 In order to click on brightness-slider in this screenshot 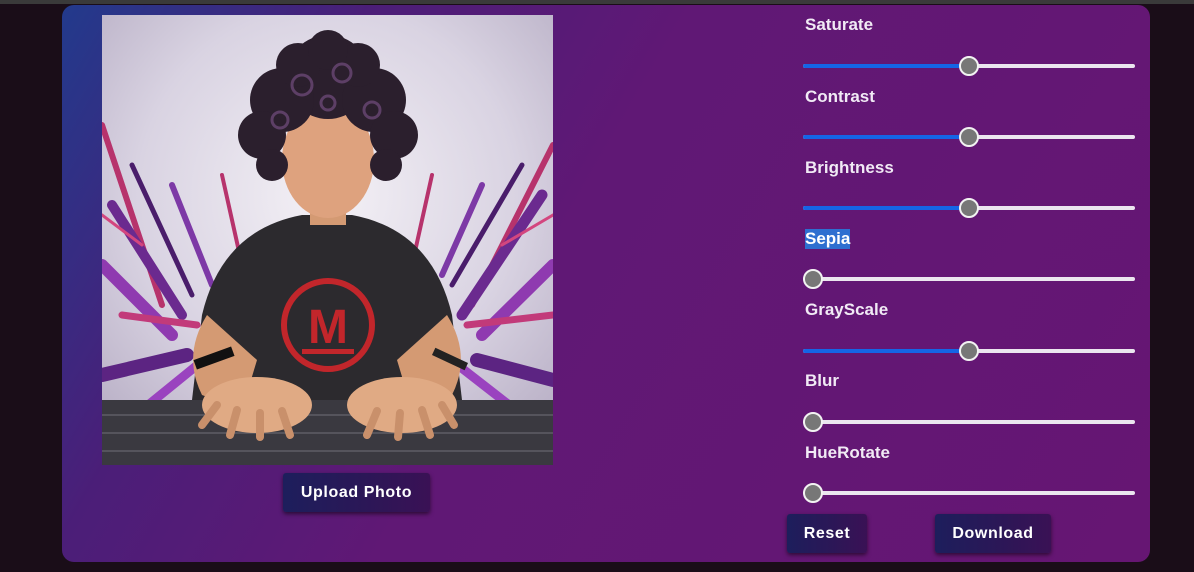, I will do `click(969, 208)`.